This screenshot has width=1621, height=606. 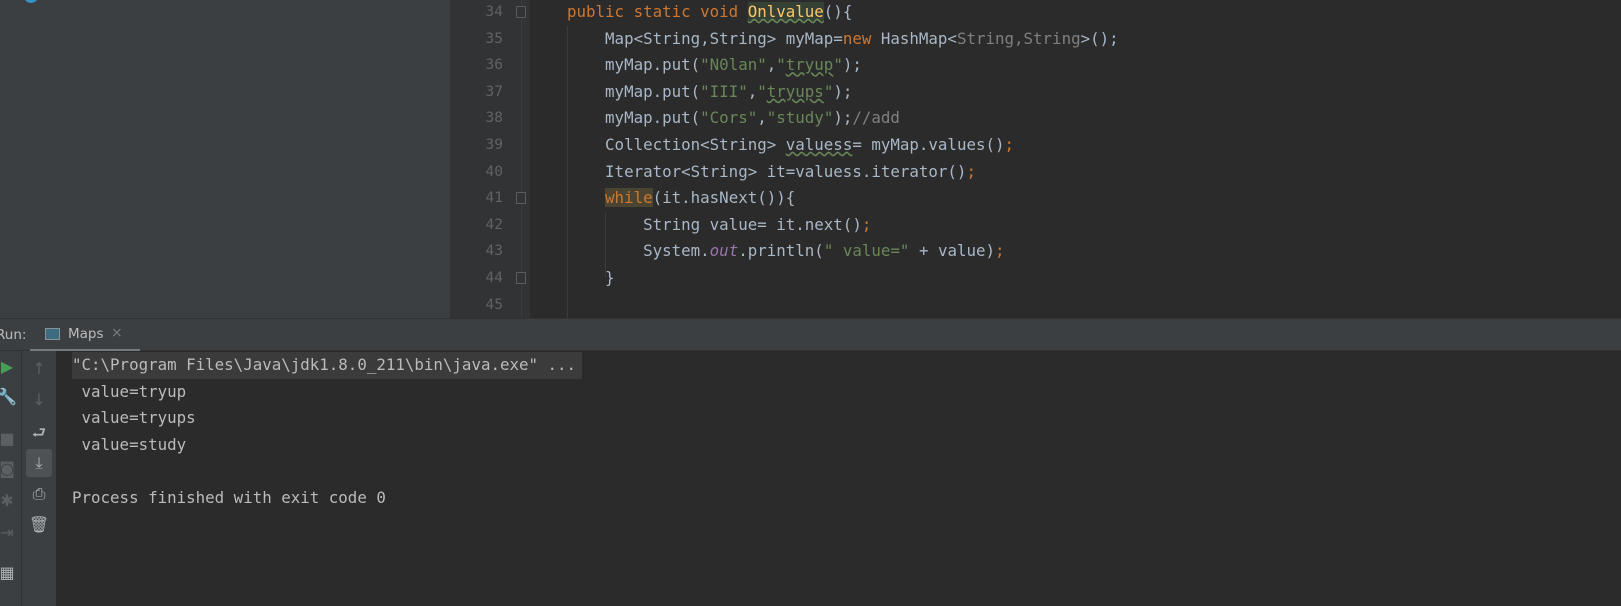 What do you see at coordinates (39, 399) in the screenshot?
I see `down-arrow-icon: ↓` at bounding box center [39, 399].